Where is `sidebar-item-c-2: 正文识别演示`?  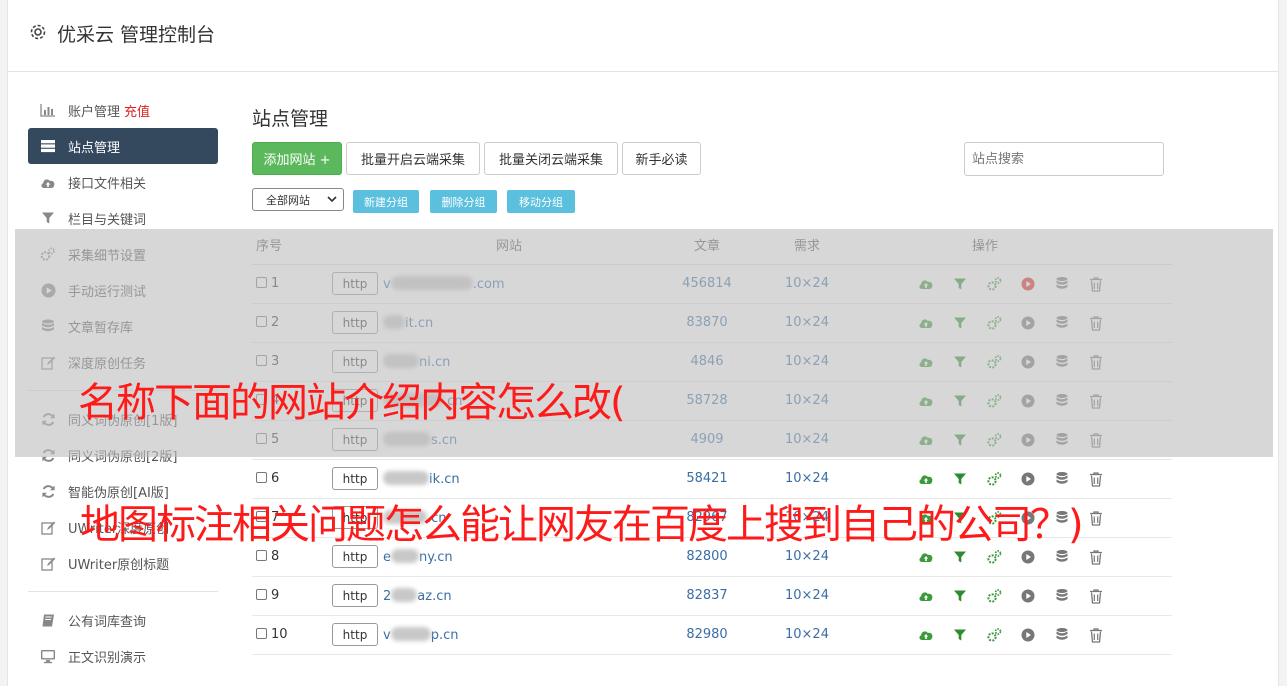 sidebar-item-c-2: 正文识别演示 is located at coordinates (123, 656).